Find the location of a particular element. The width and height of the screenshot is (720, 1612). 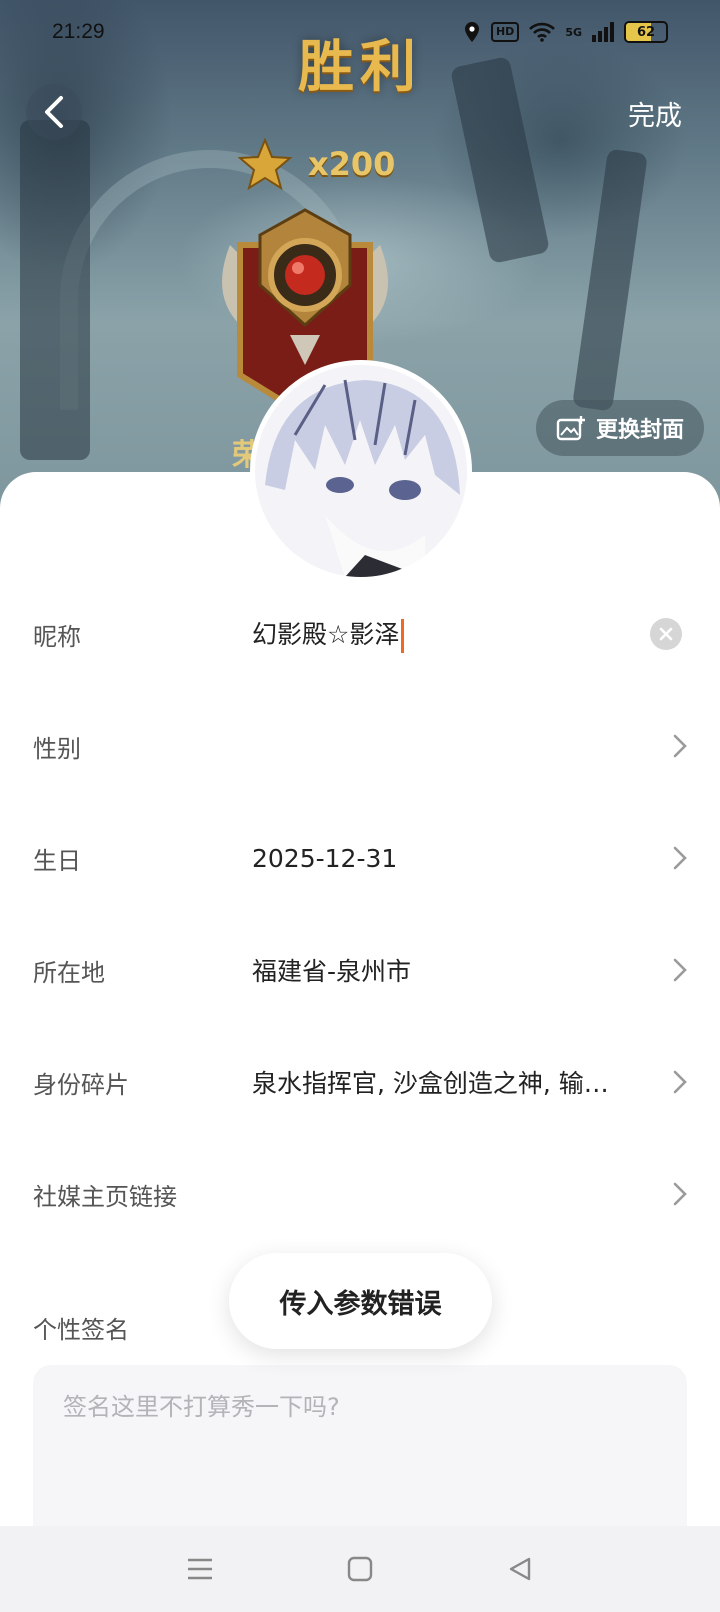

nickname-value: 幻影殿☆影泽 is located at coordinates (326, 634).